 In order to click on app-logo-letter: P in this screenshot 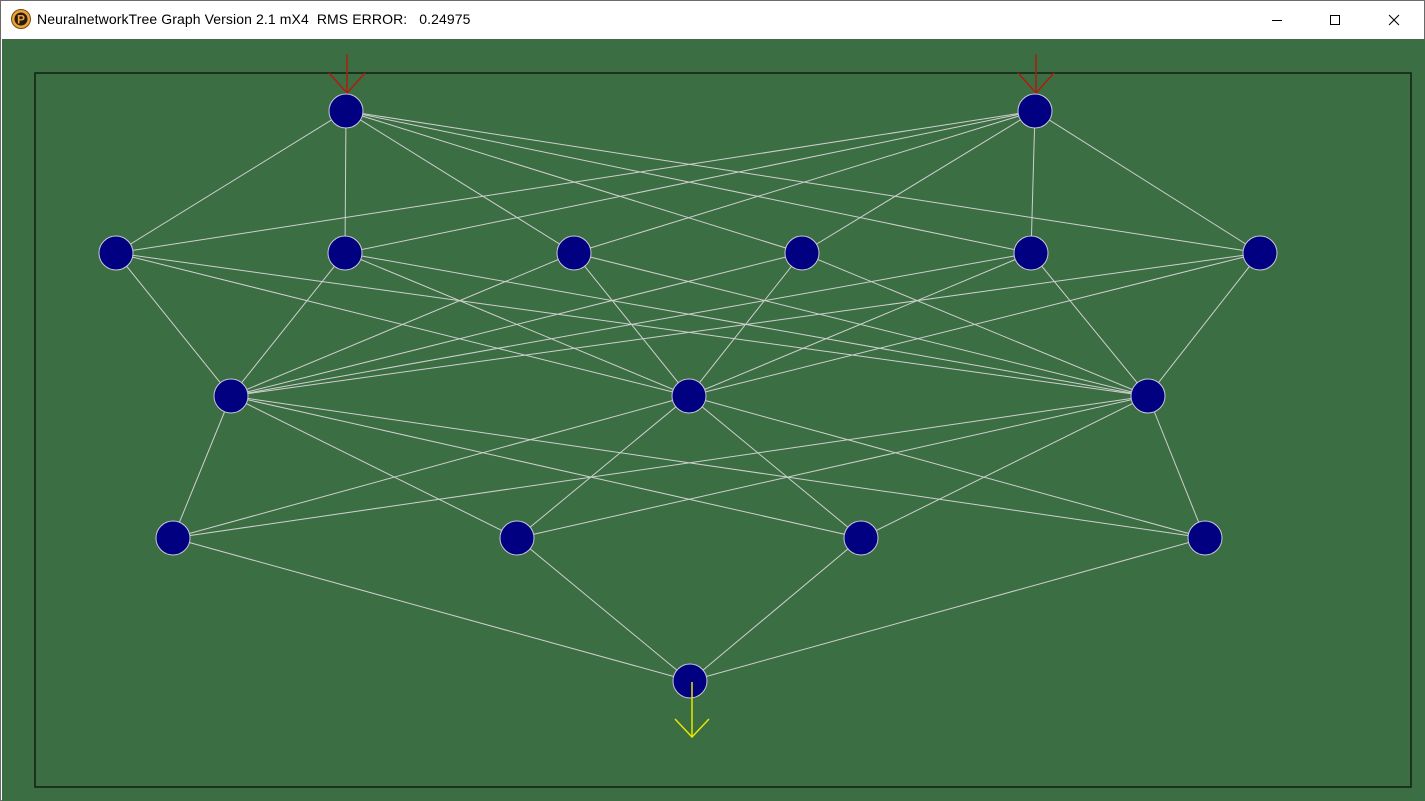, I will do `click(21, 20)`.